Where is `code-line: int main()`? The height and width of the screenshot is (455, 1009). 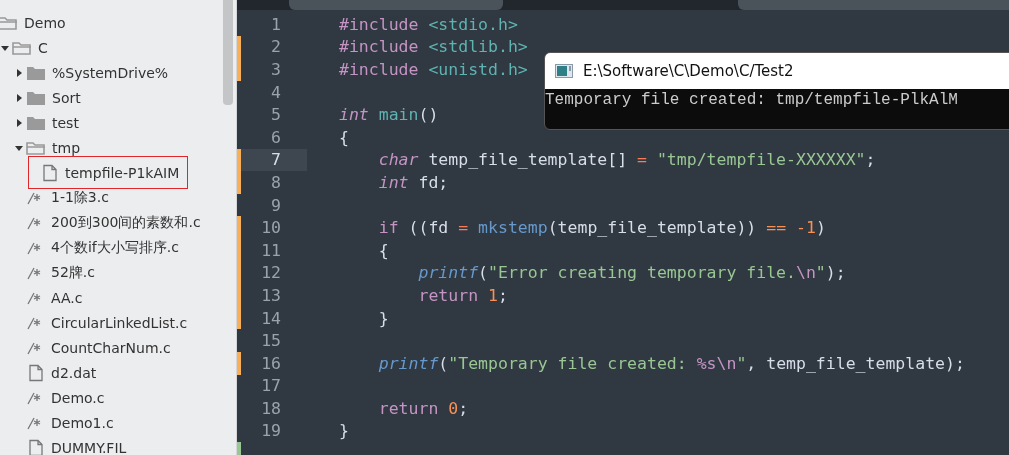
code-line: int main() is located at coordinates (389, 115).